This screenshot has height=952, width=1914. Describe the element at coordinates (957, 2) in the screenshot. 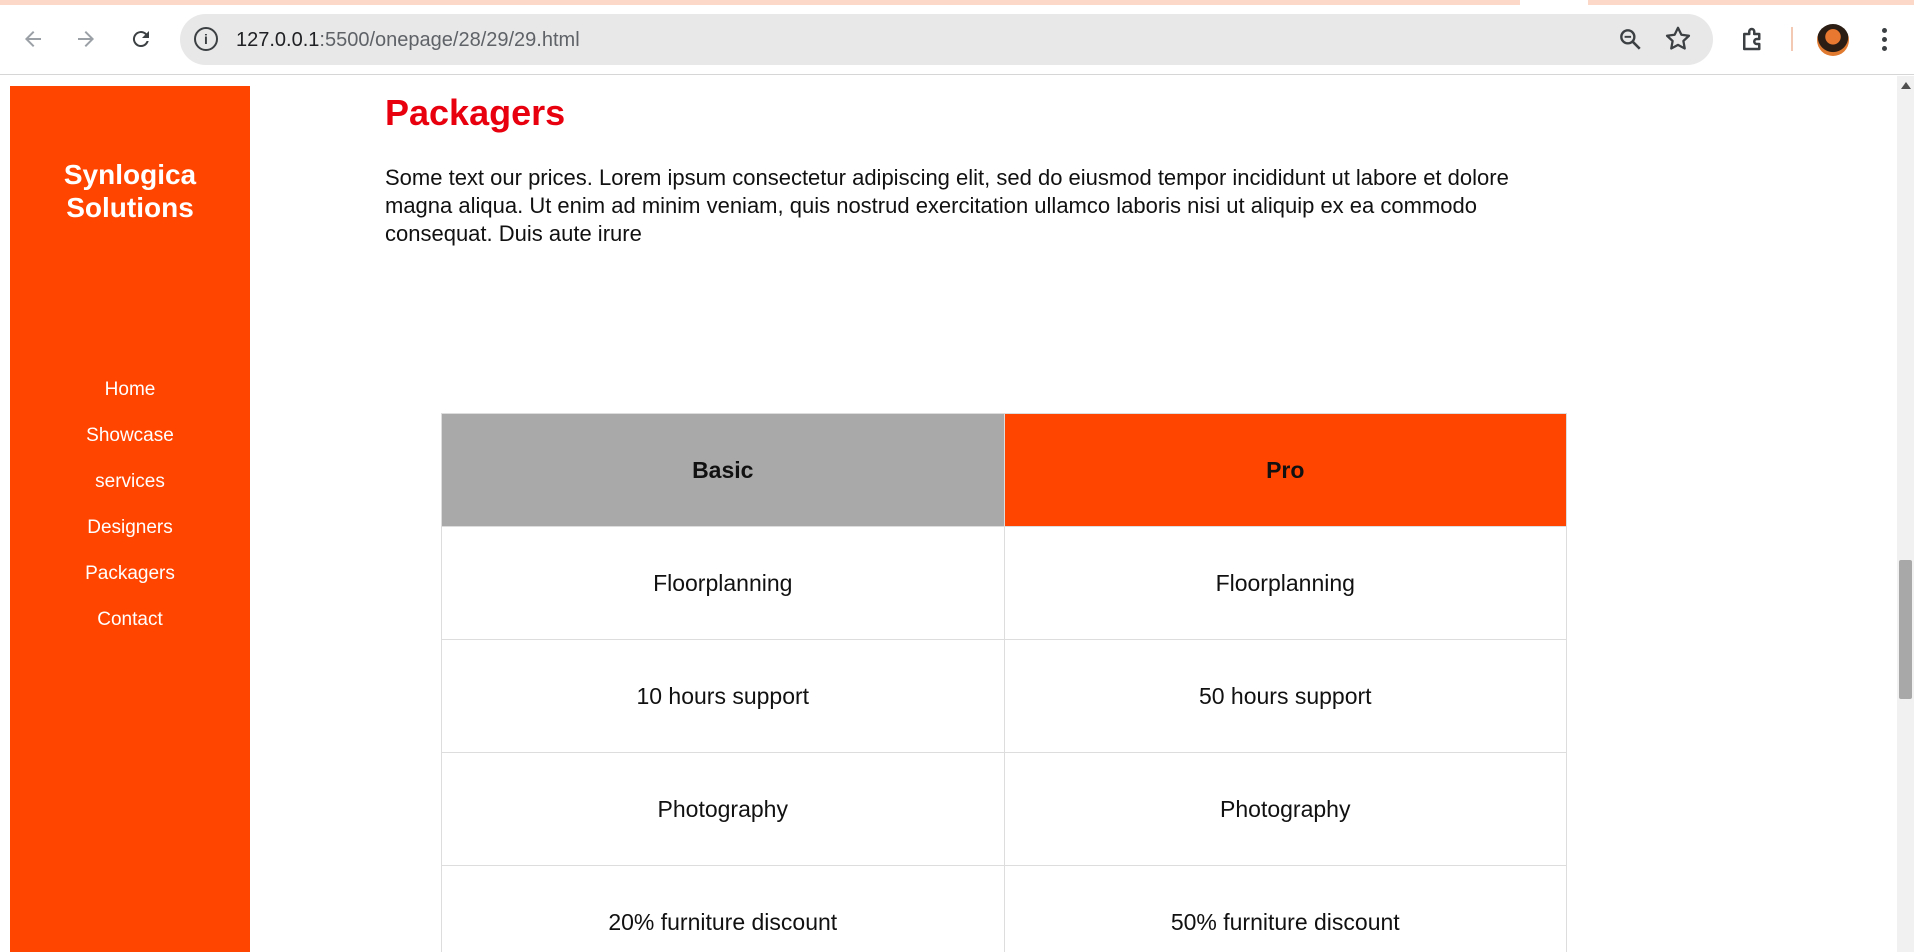

I see `tab-strip` at that location.